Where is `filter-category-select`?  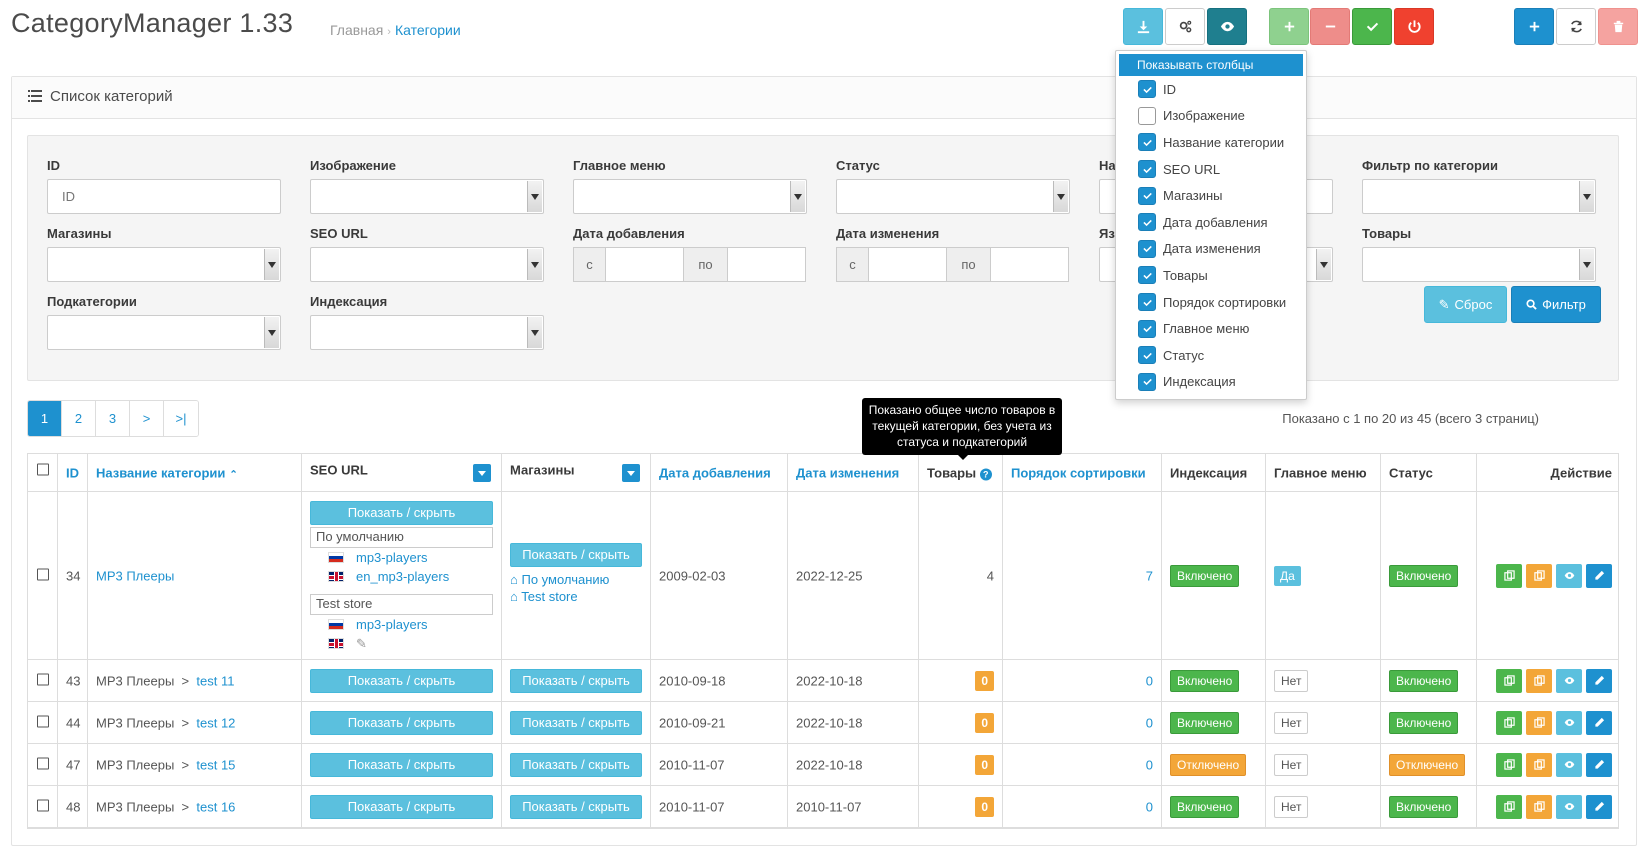 filter-category-select is located at coordinates (1479, 196).